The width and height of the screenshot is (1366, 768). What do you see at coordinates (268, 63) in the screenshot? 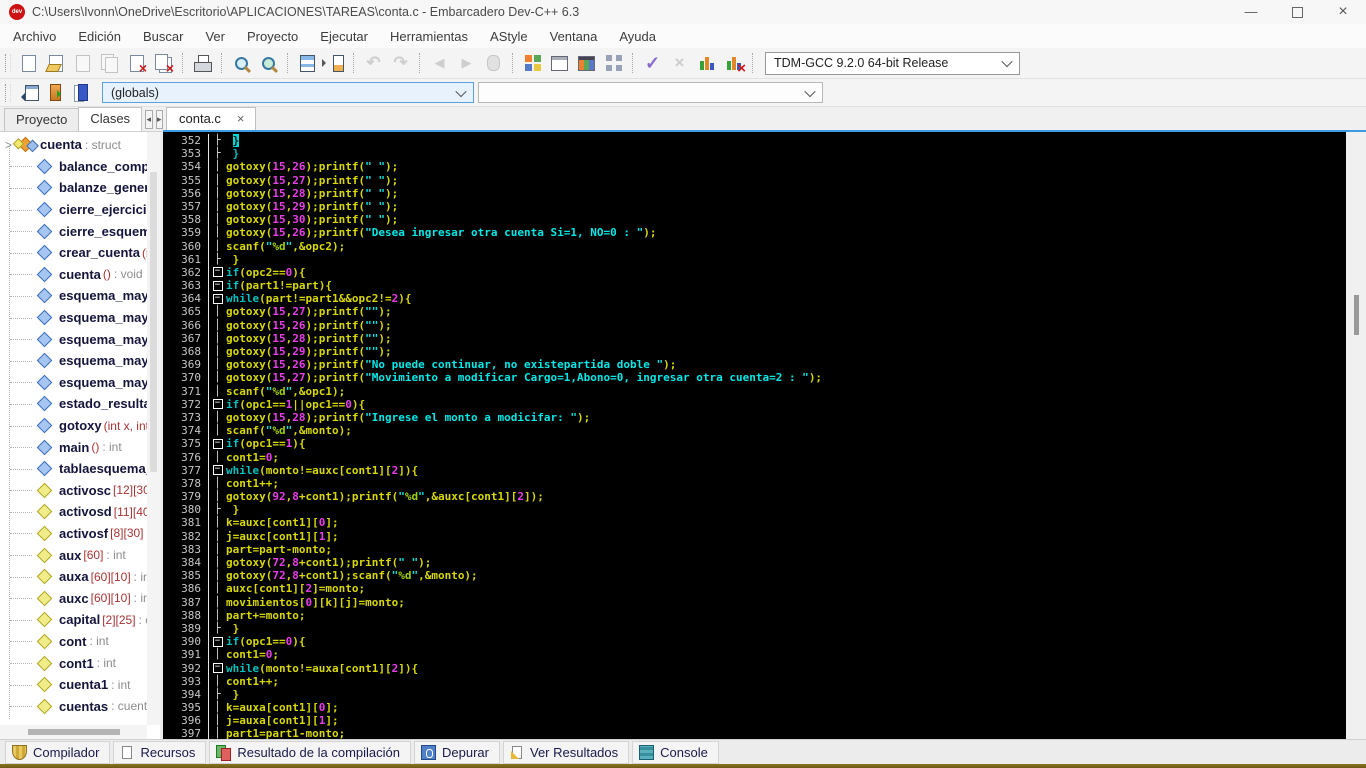
I see `replace-button` at bounding box center [268, 63].